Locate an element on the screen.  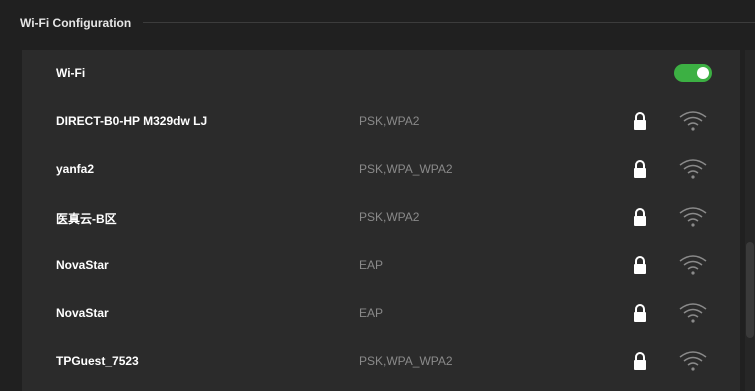
toggle-knob is located at coordinates (703, 73).